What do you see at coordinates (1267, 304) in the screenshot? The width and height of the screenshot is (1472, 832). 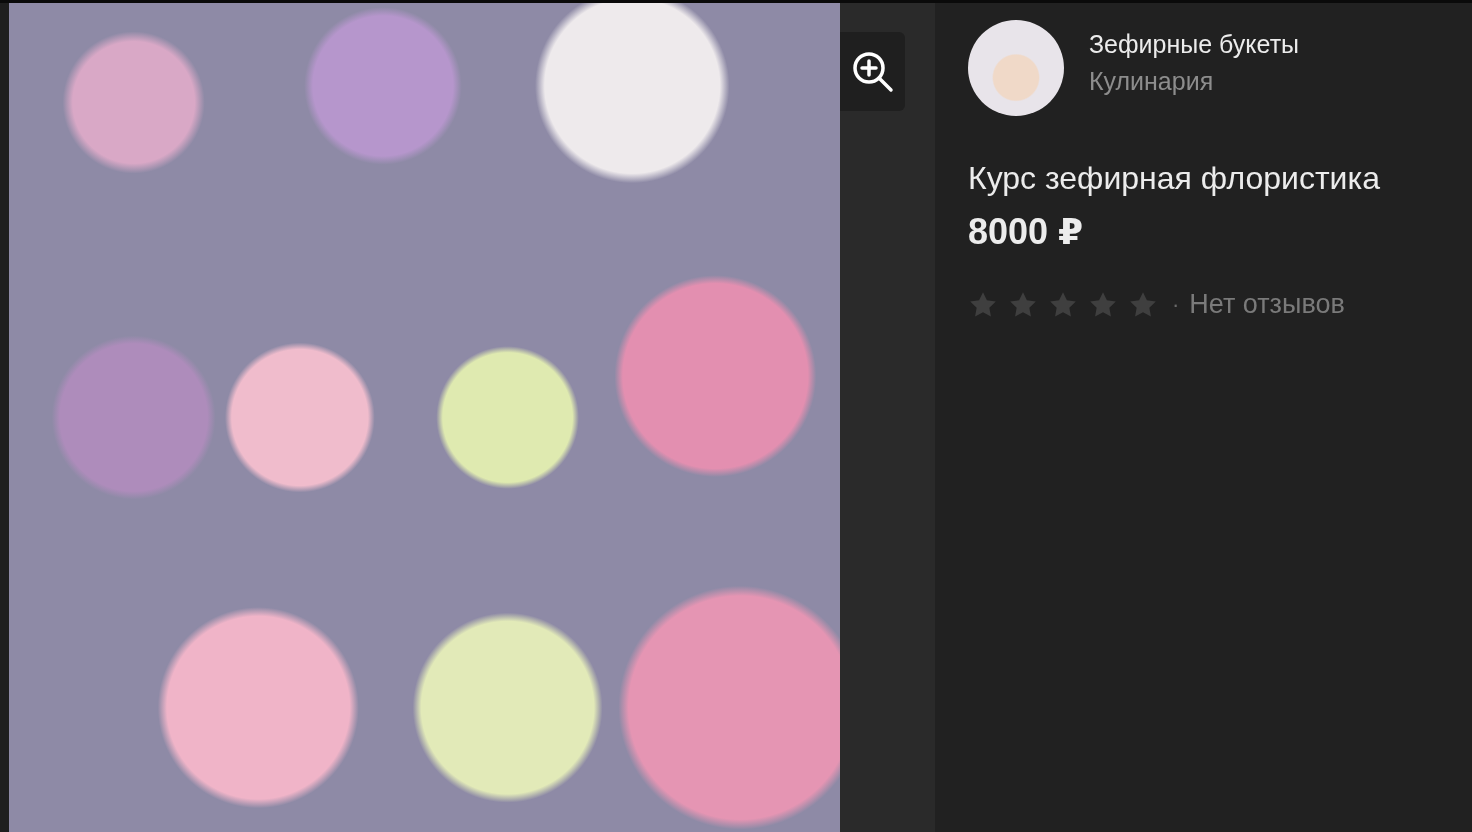 I see `reviews-count: Нет отзывов` at bounding box center [1267, 304].